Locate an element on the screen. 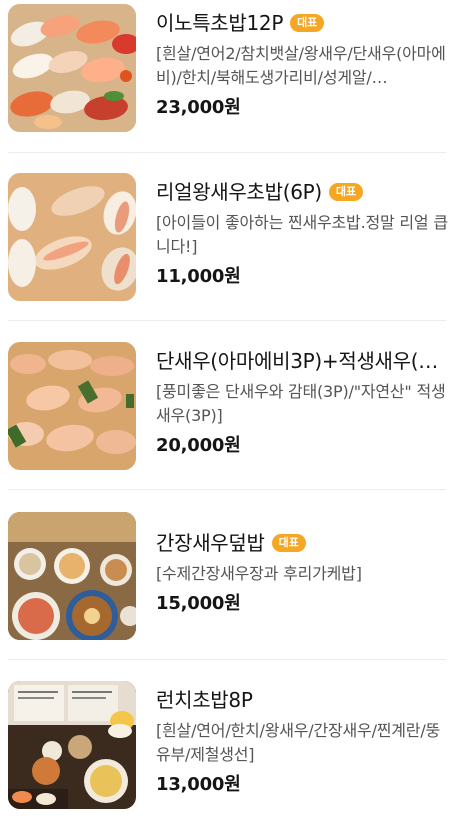 The image size is (466, 828). shrimp-rice-bowl-photo is located at coordinates (72, 576).